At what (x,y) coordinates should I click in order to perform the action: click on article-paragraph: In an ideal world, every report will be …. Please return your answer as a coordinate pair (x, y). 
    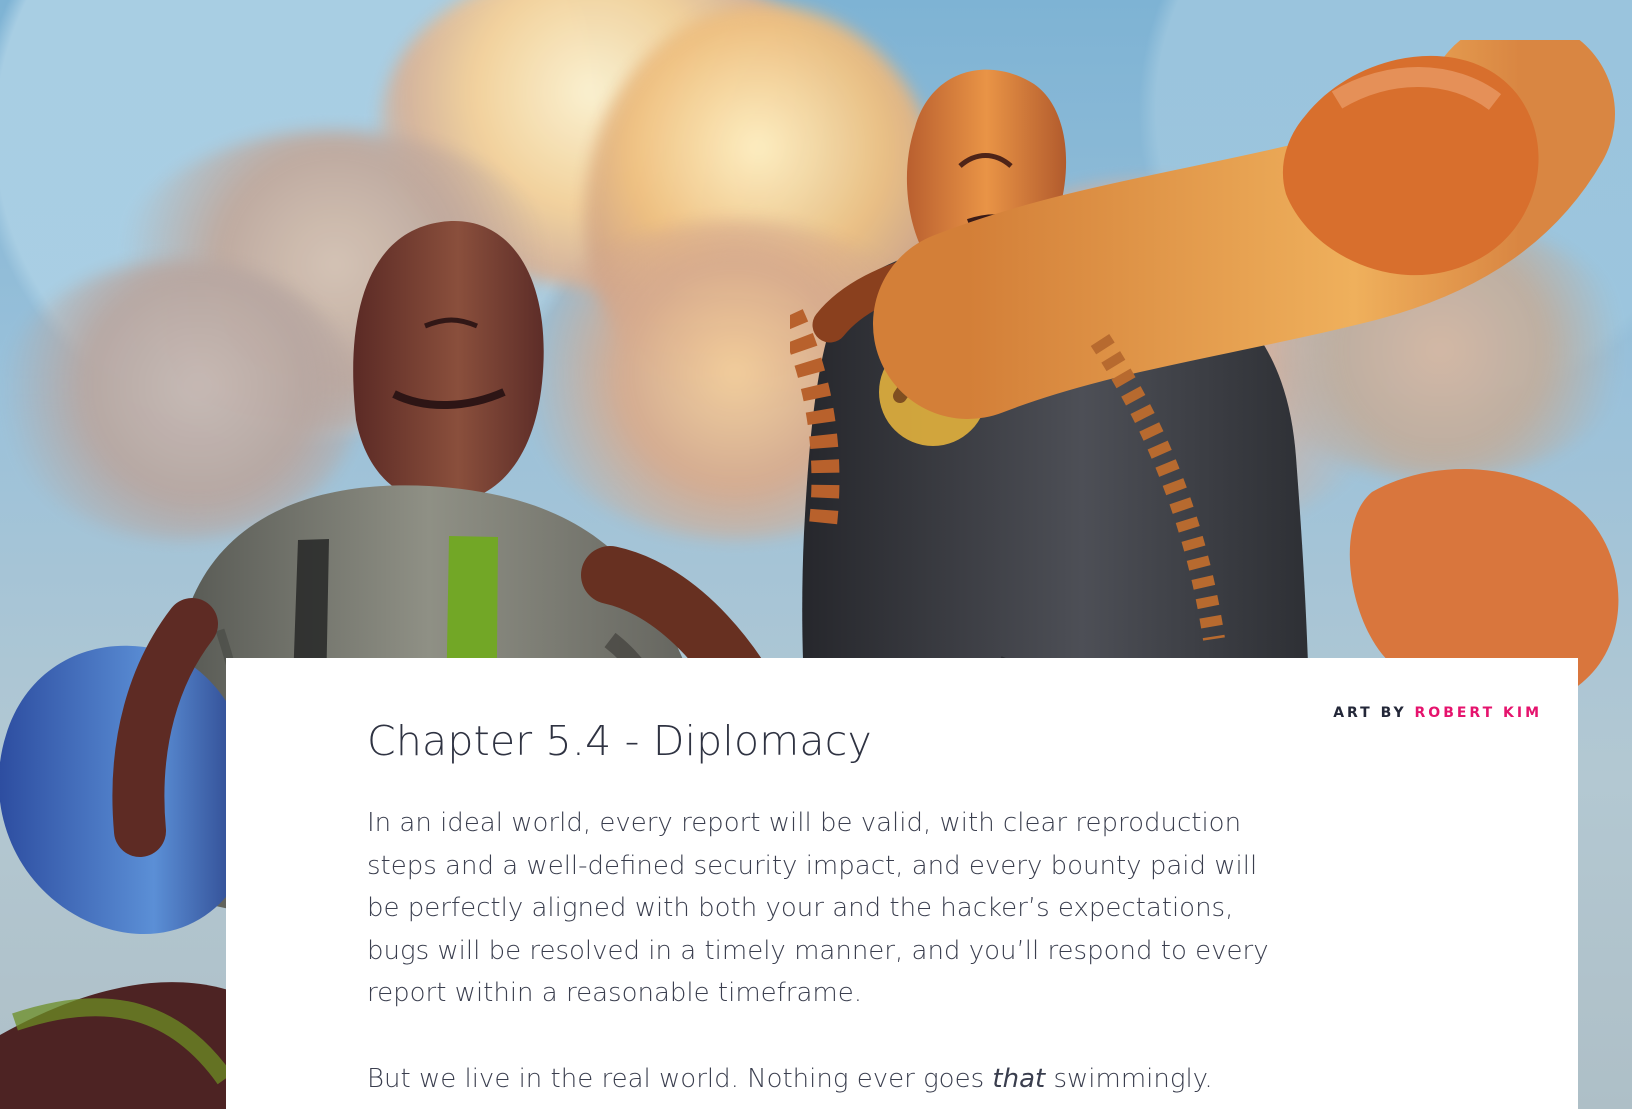
    Looking at the image, I should click on (818, 908).